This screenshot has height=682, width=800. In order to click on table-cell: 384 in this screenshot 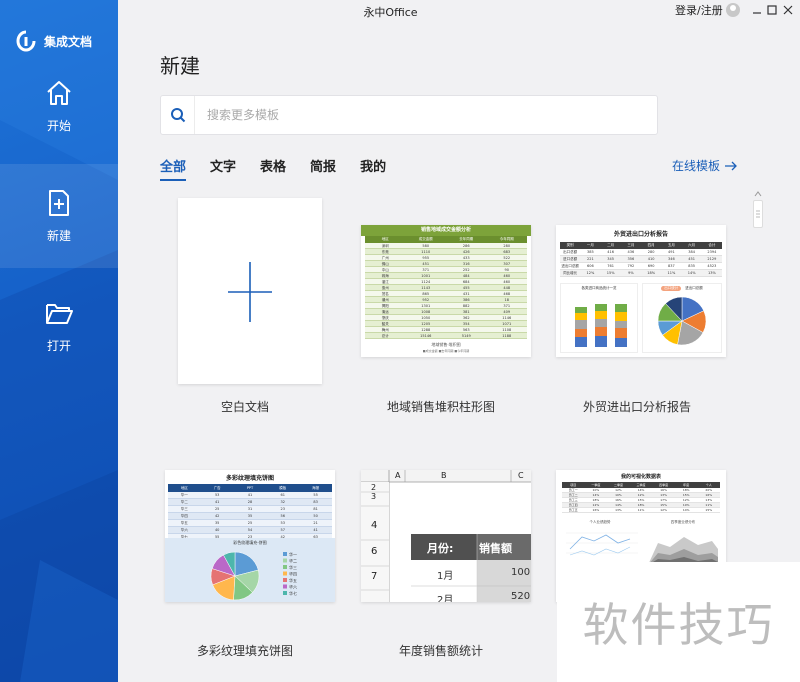, I will do `click(691, 252)`.